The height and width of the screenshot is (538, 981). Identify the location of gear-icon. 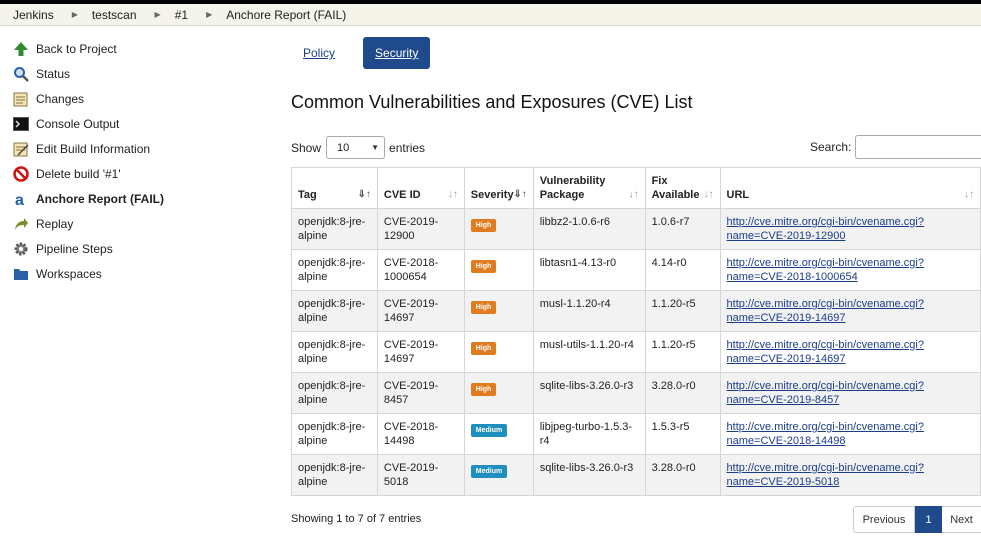
(21, 249).